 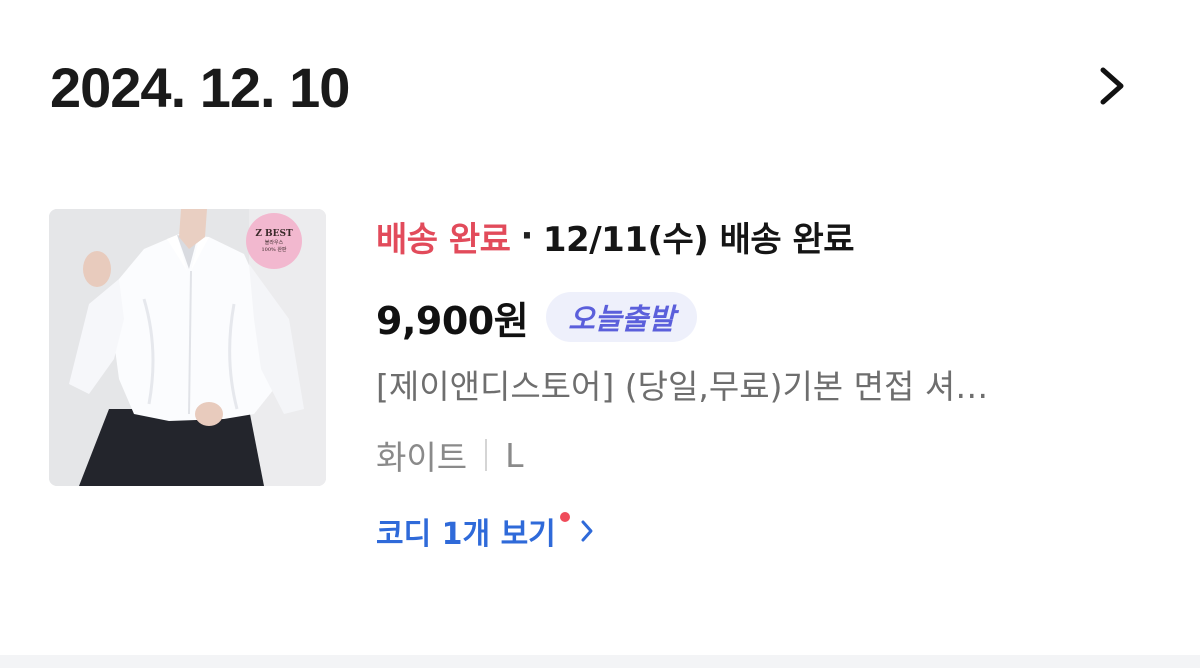 What do you see at coordinates (274, 250) in the screenshot?
I see `image-badge-sub2: 100% 완판` at bounding box center [274, 250].